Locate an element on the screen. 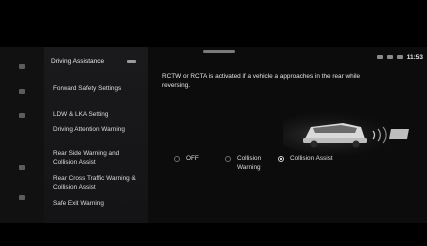  left-rail is located at coordinates (22, 135).